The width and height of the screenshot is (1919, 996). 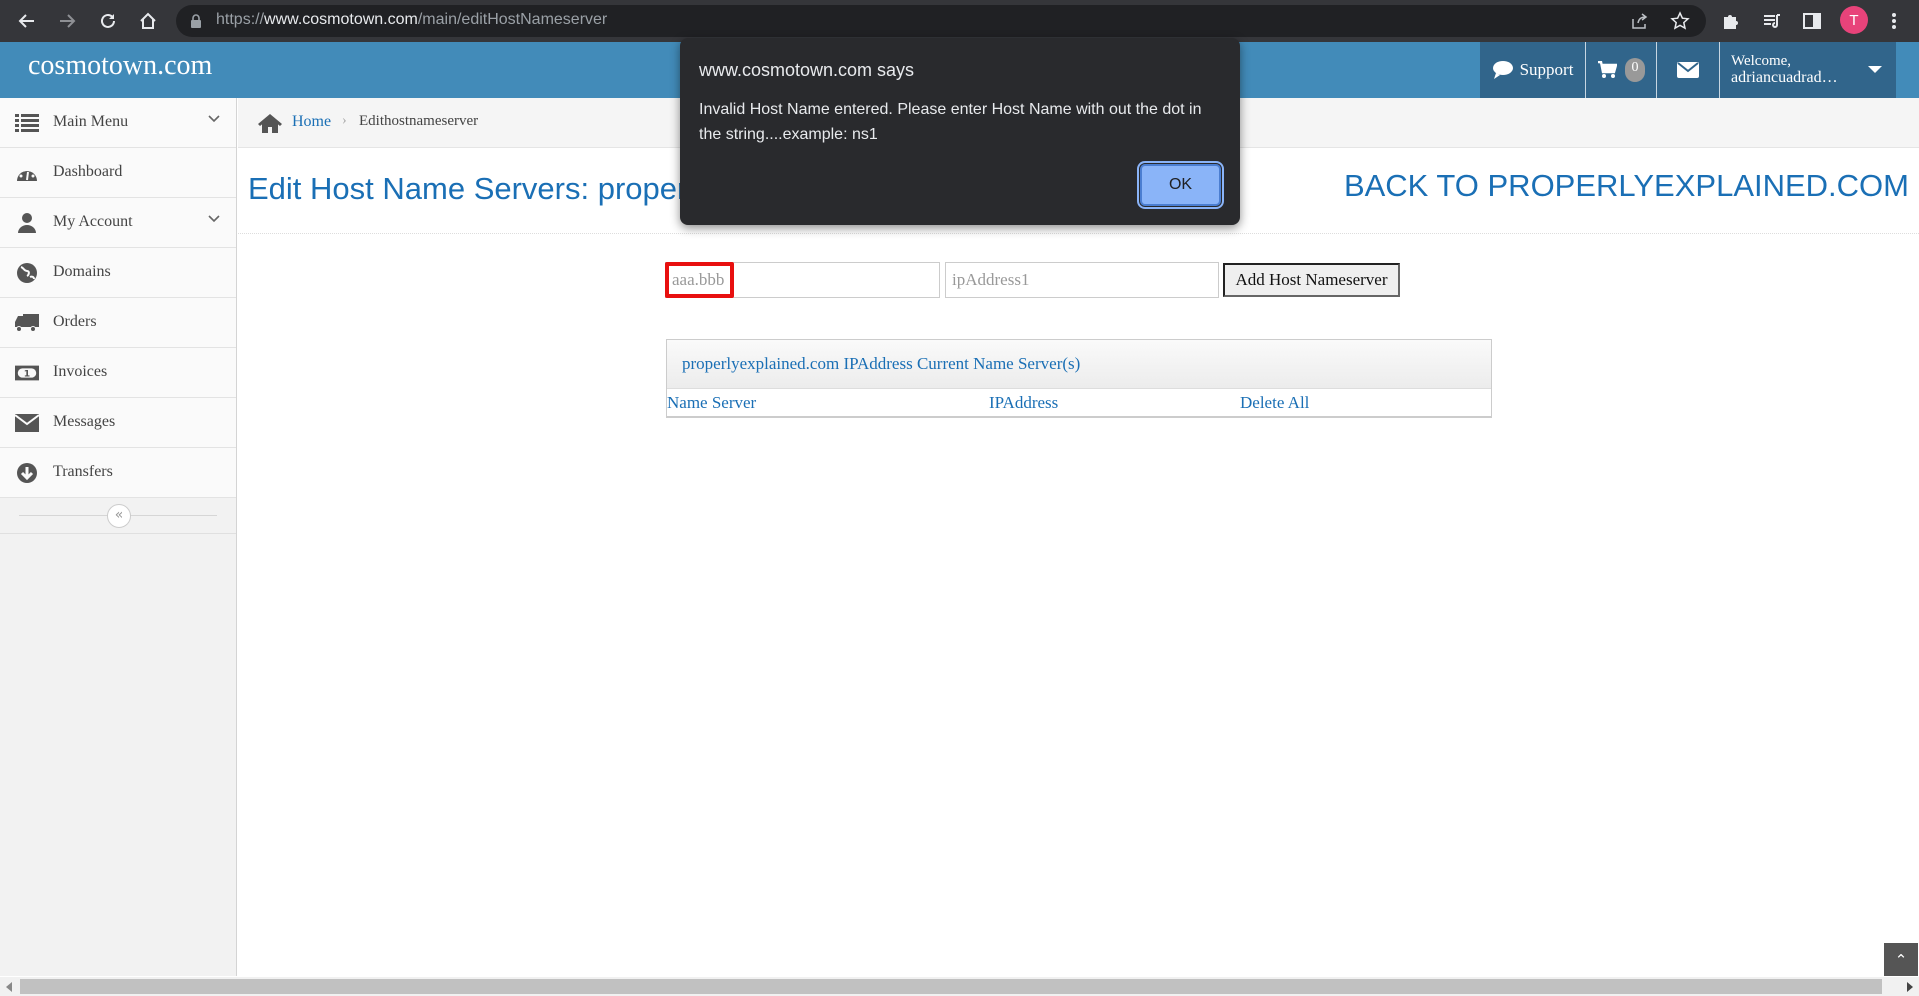 What do you see at coordinates (1607, 69) in the screenshot?
I see `cart-icon` at bounding box center [1607, 69].